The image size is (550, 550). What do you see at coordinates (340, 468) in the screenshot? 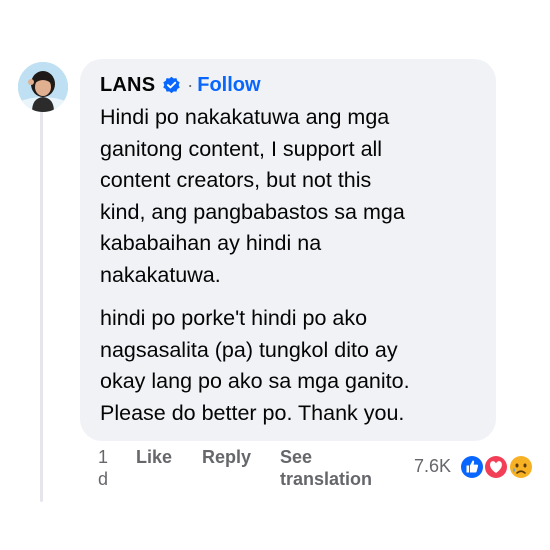
I see `see-translation-button: See translation` at bounding box center [340, 468].